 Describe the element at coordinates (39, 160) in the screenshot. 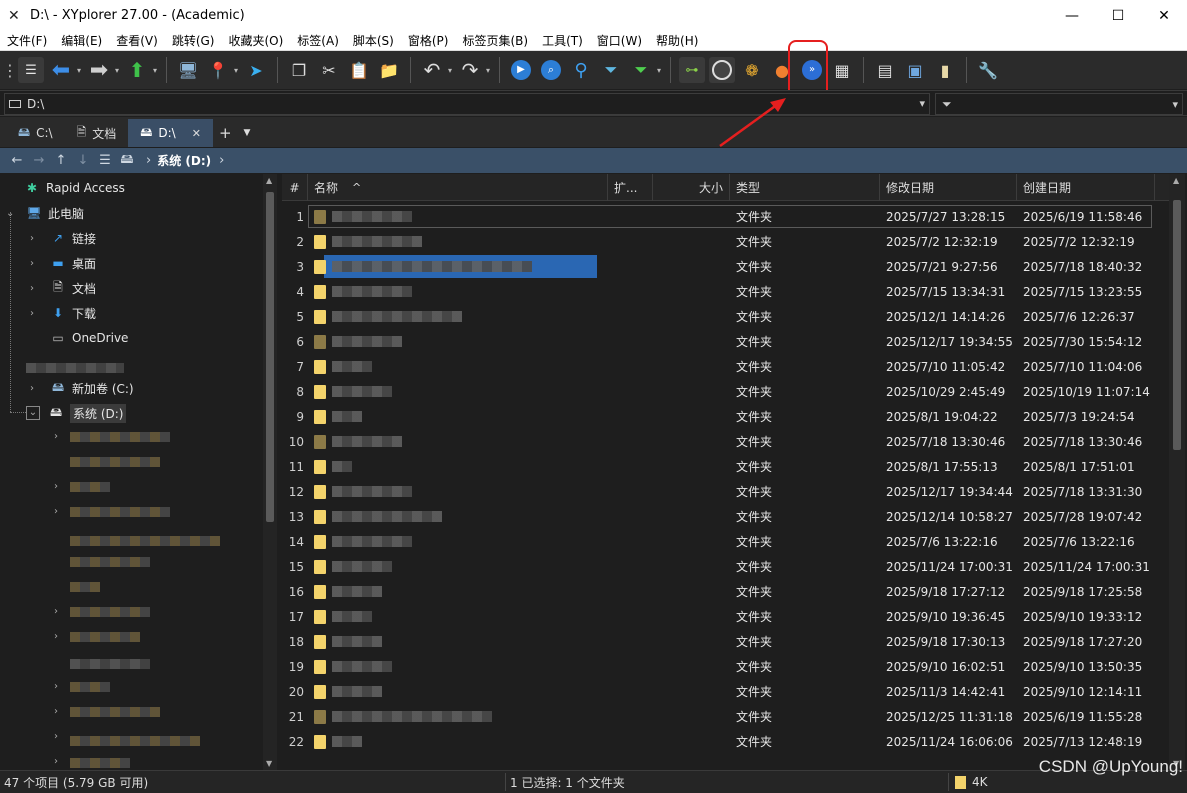

I see `forward-icon: →` at that location.